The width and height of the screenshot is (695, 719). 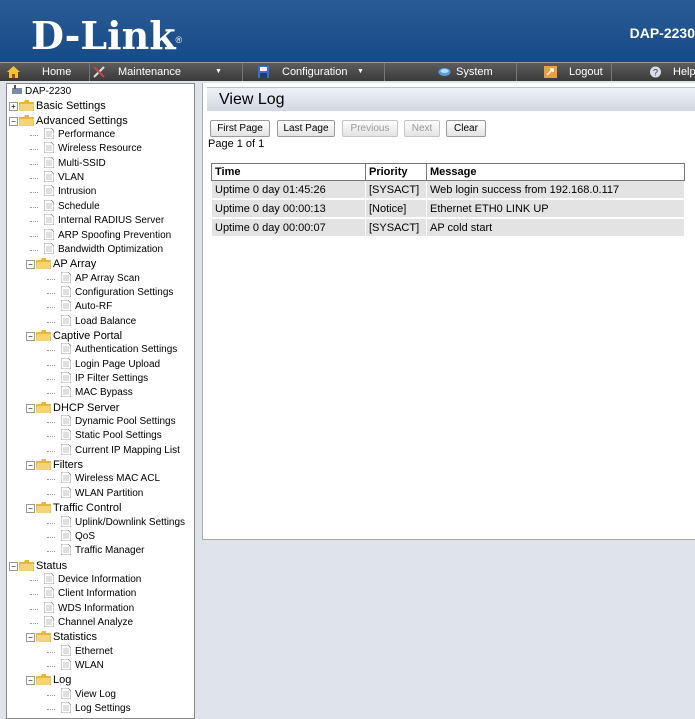 What do you see at coordinates (564, 72) in the screenshot?
I see `menu-logout: Logout` at bounding box center [564, 72].